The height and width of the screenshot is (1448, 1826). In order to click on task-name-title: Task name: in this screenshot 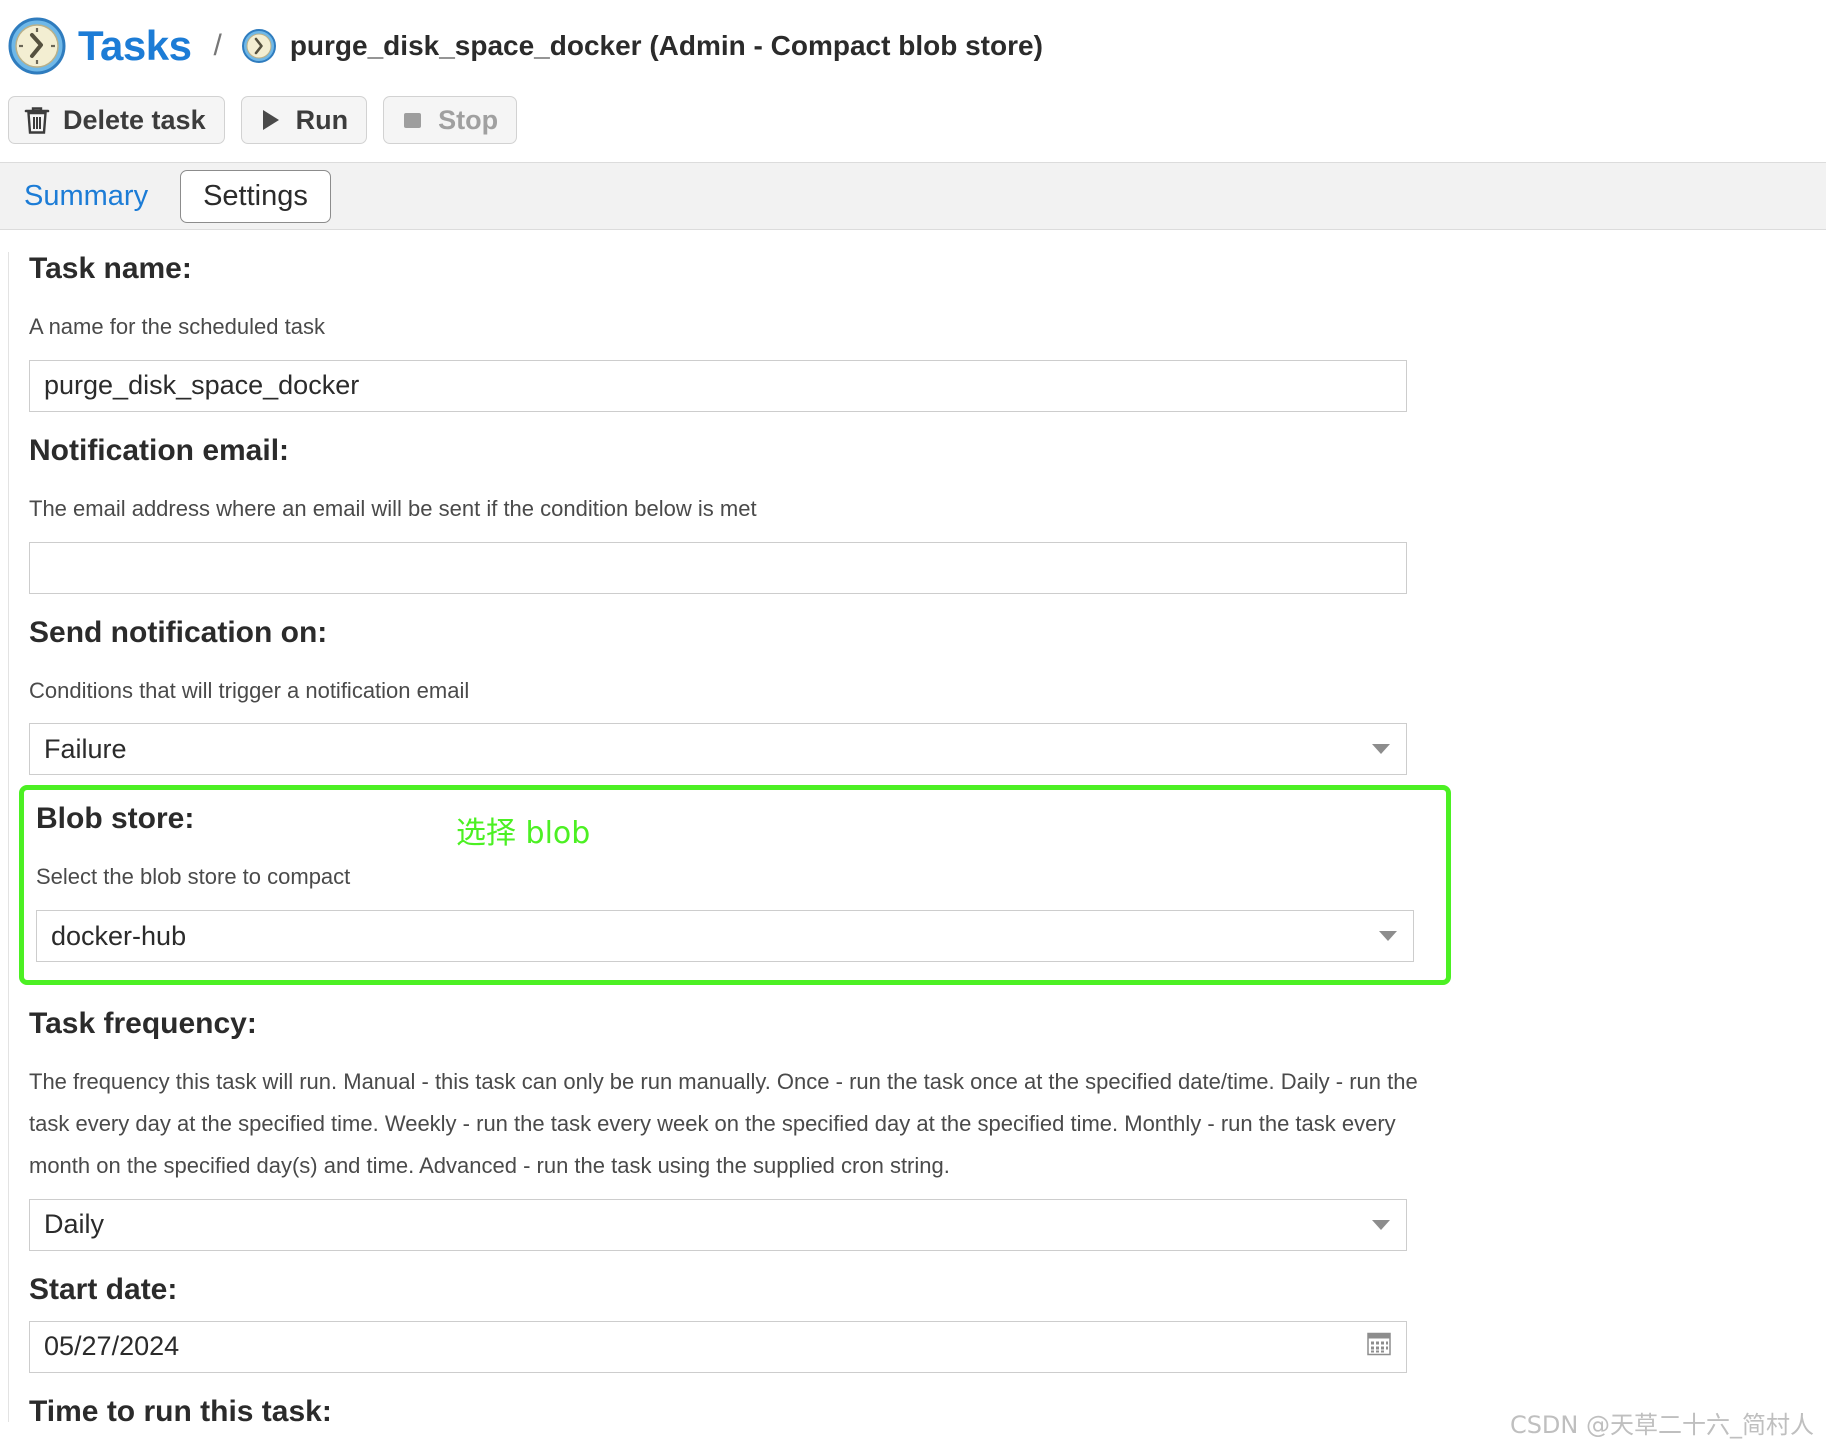, I will do `click(110, 268)`.